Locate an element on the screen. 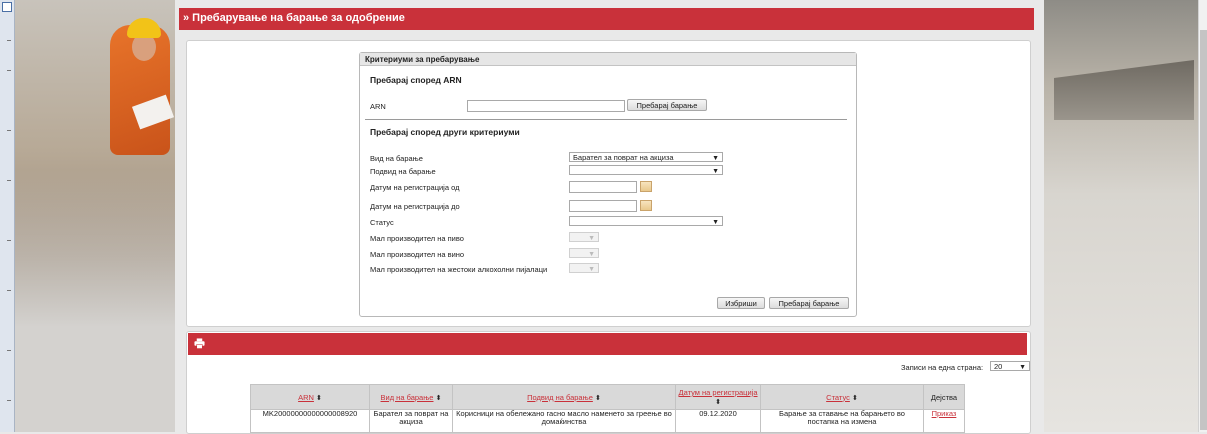 The image size is (1207, 434). col-arn: ARN ⬍ is located at coordinates (310, 397).